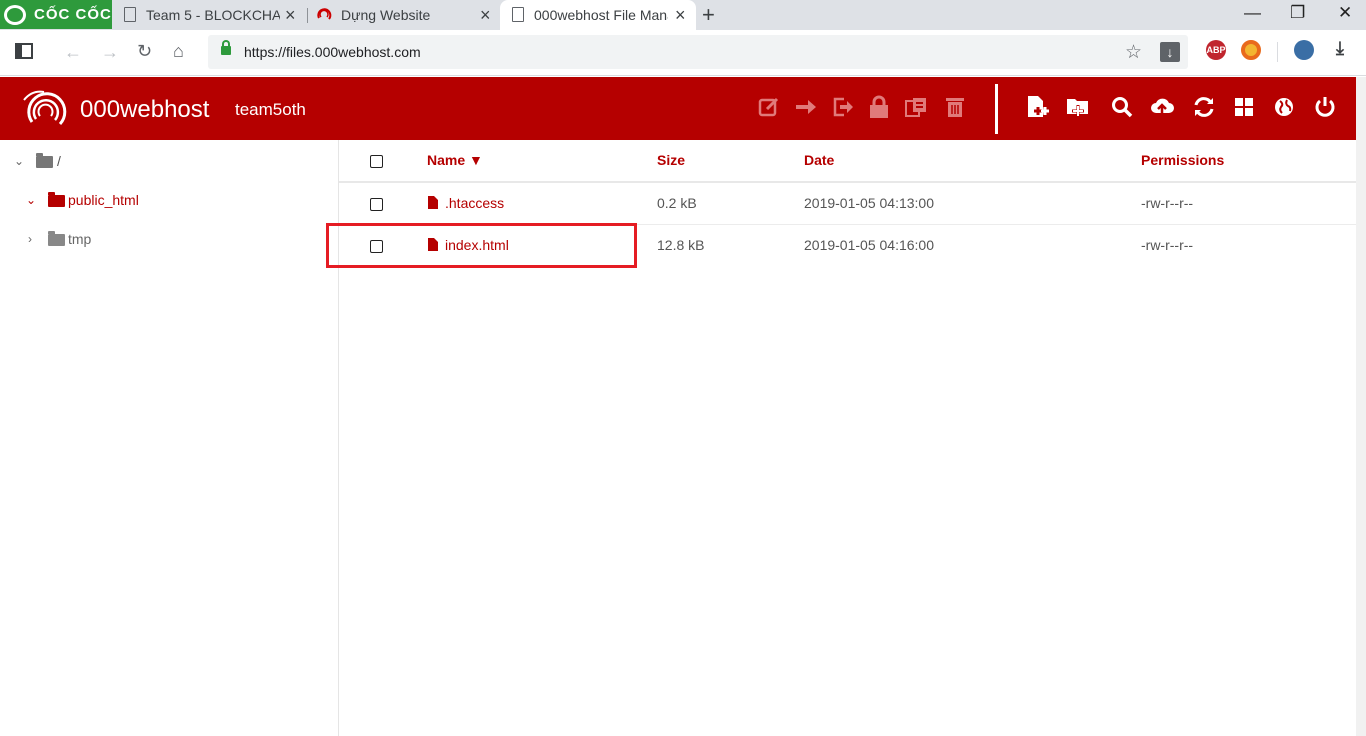  I want to click on file-date: 2019-01-05 04:16:00, so click(869, 245).